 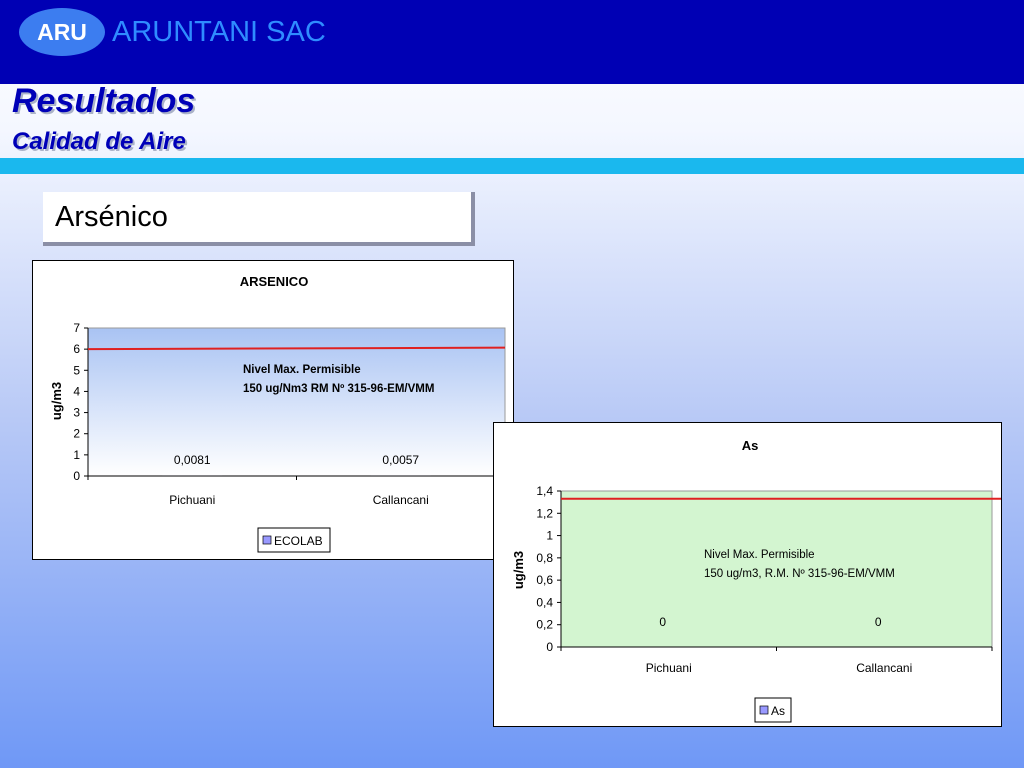 I want to click on accent-divider, so click(x=512, y=166).